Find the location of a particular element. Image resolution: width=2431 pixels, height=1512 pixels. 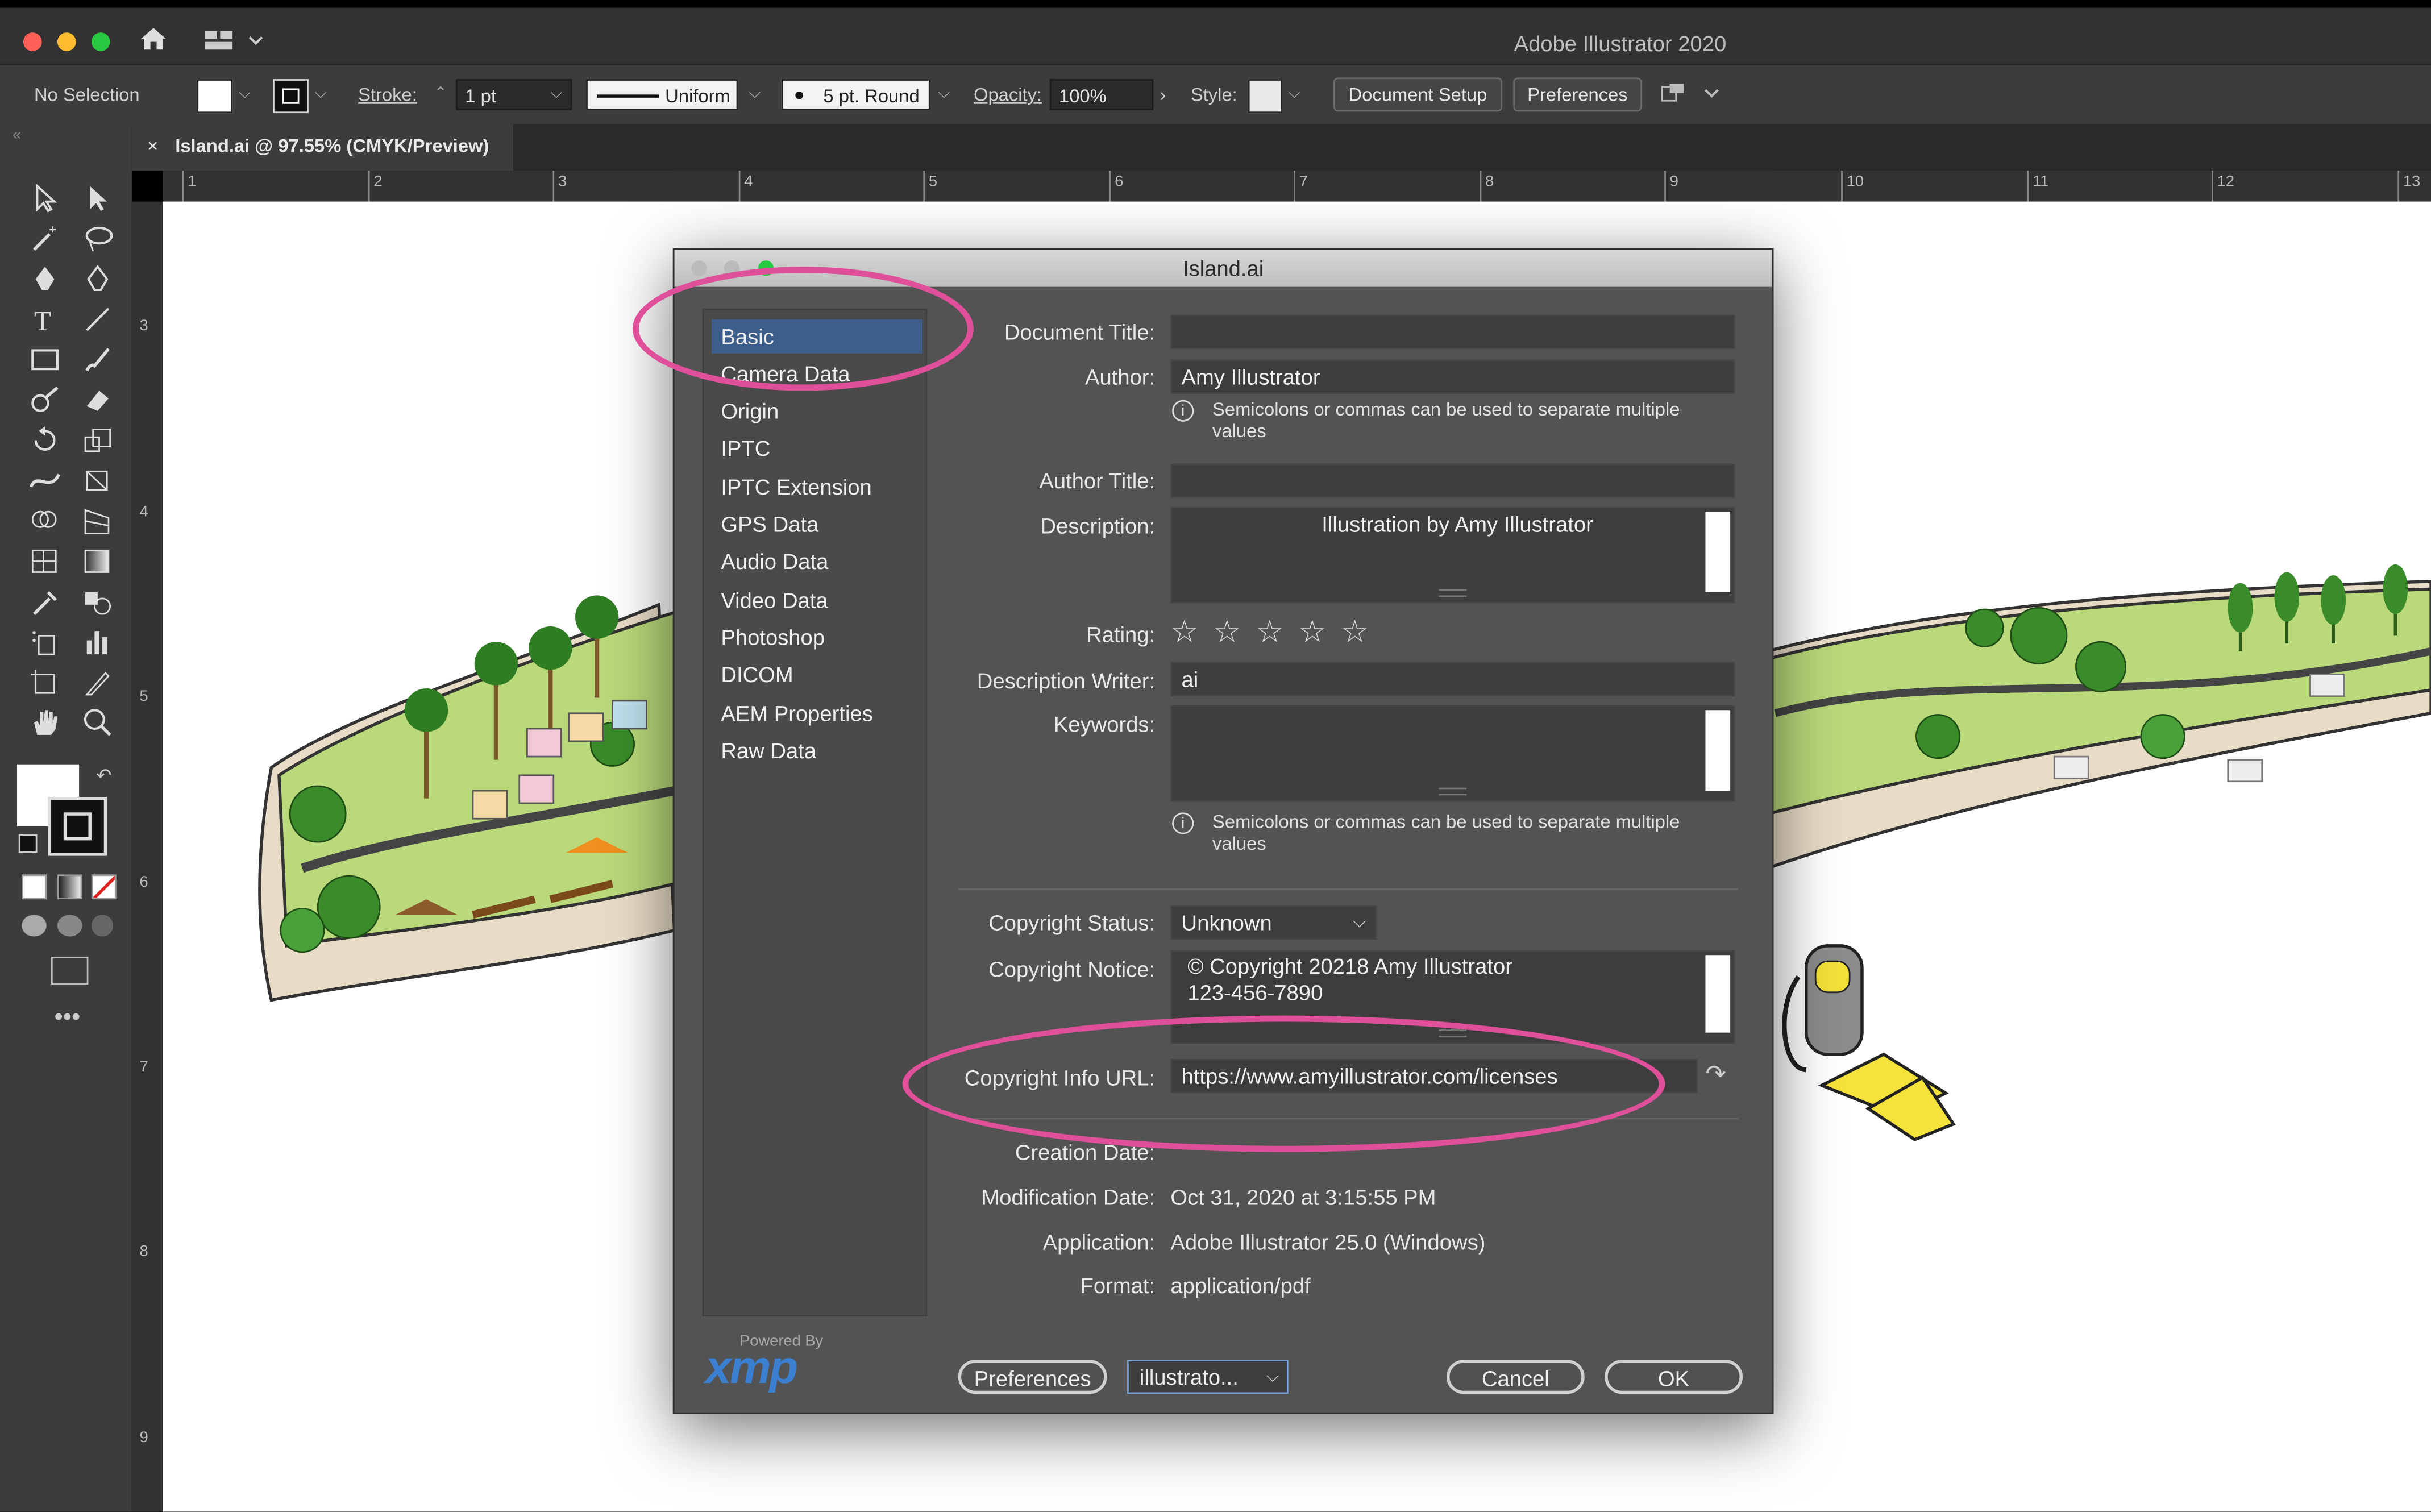

gradient-mode-icon is located at coordinates (69, 887).